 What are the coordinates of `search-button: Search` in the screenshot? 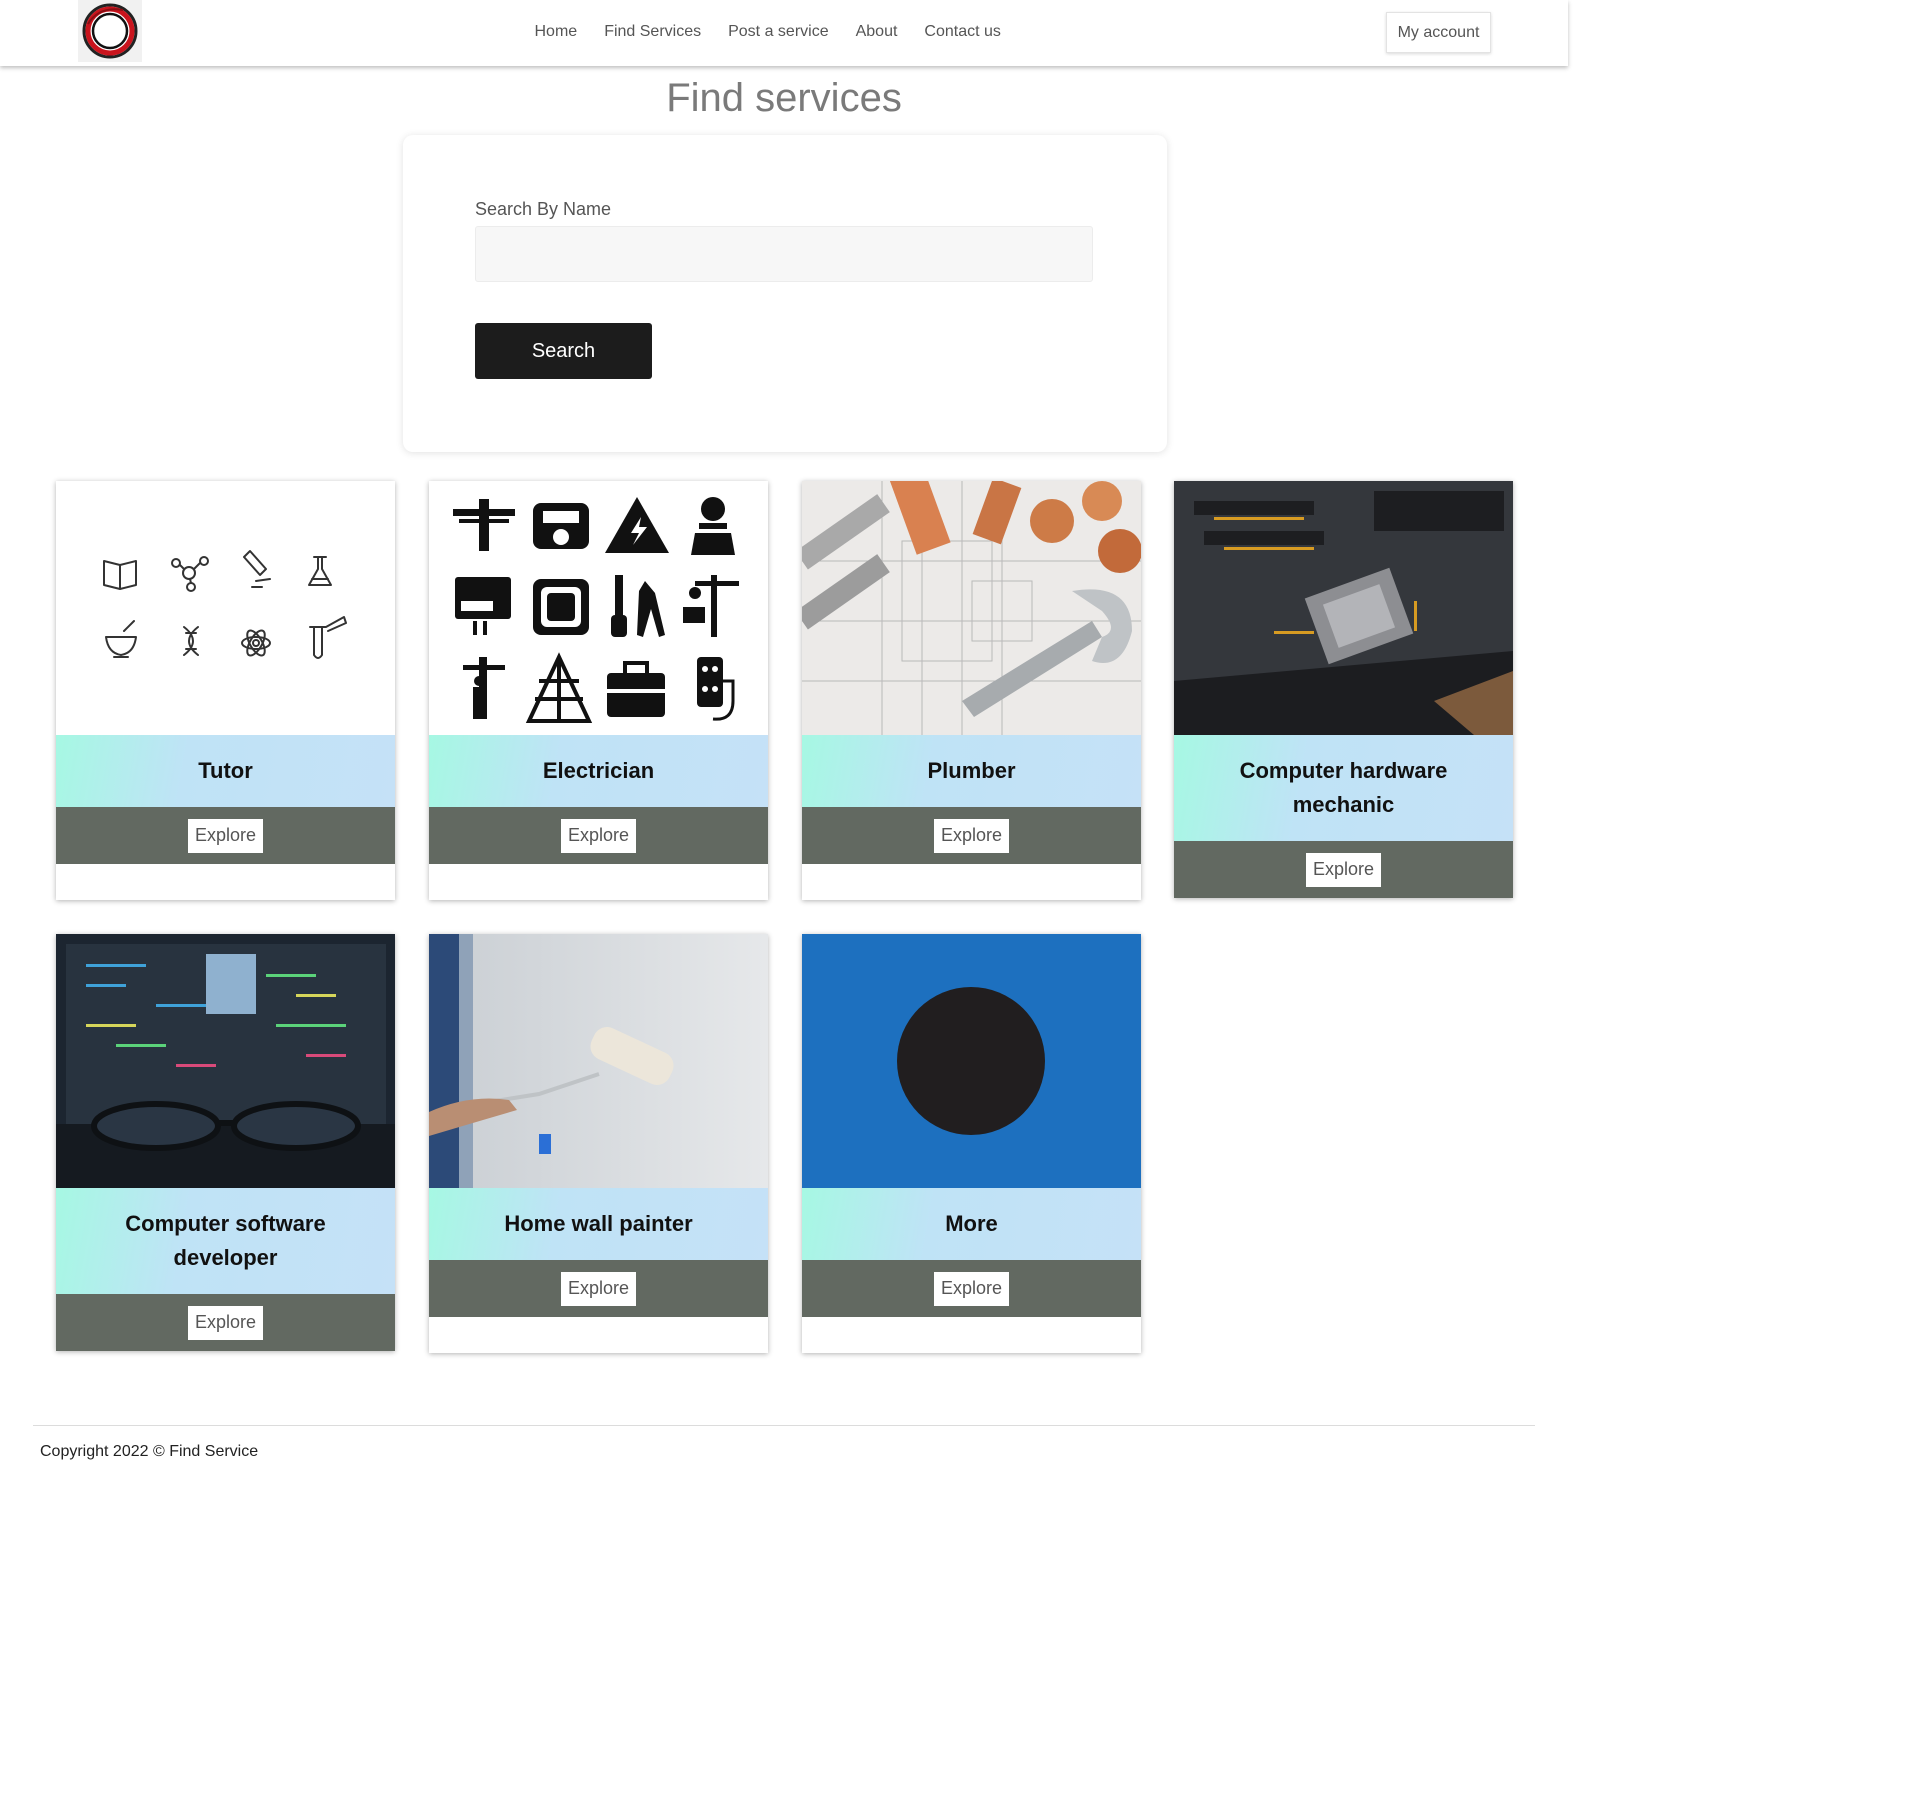 It's located at (563, 351).